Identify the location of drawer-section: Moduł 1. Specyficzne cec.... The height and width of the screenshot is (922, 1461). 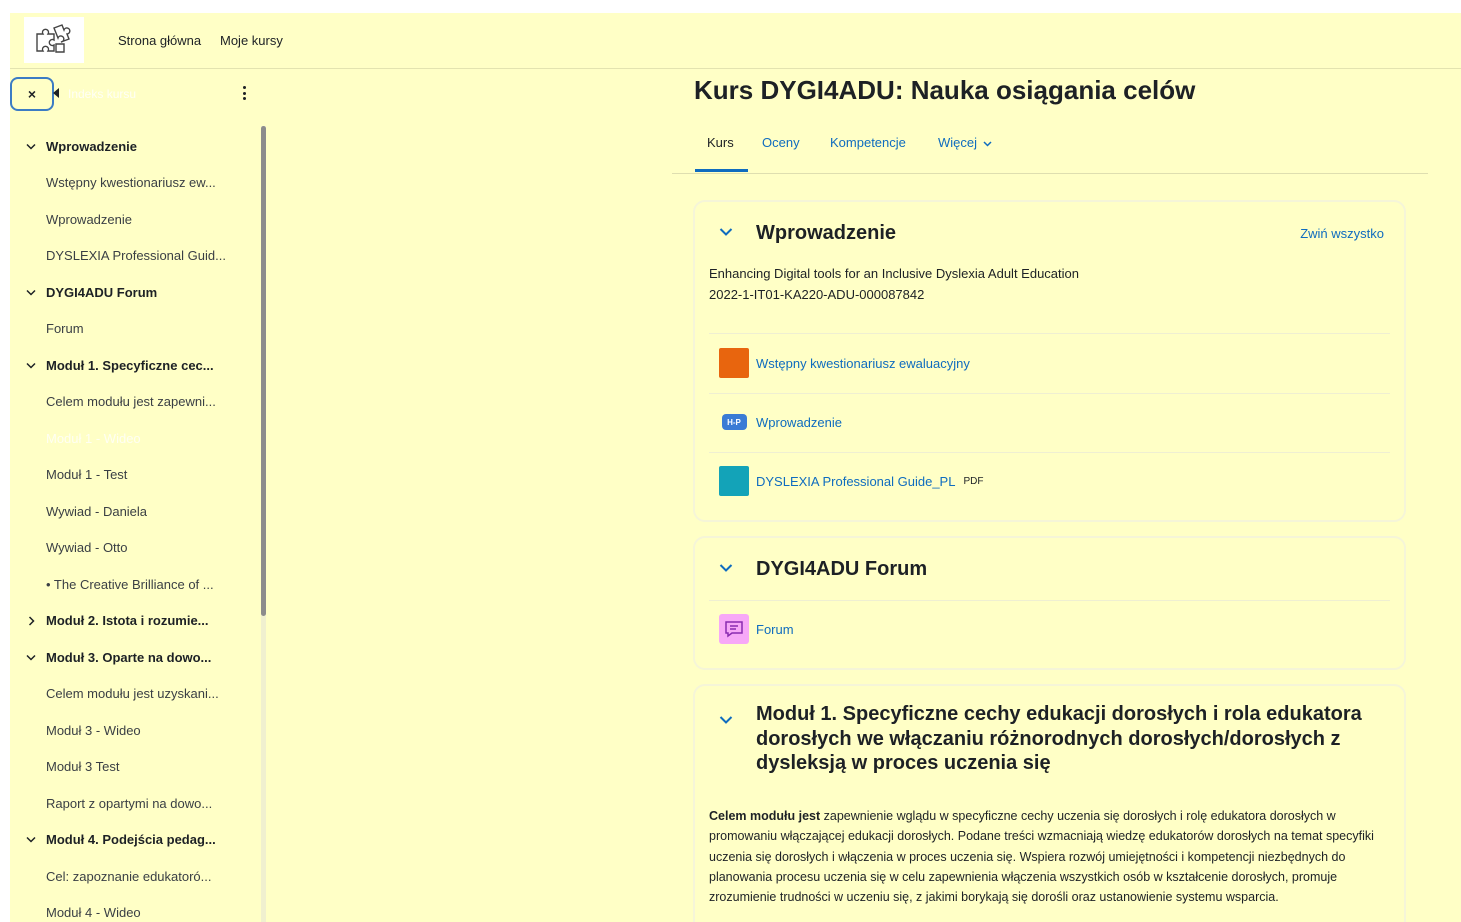
(132, 365).